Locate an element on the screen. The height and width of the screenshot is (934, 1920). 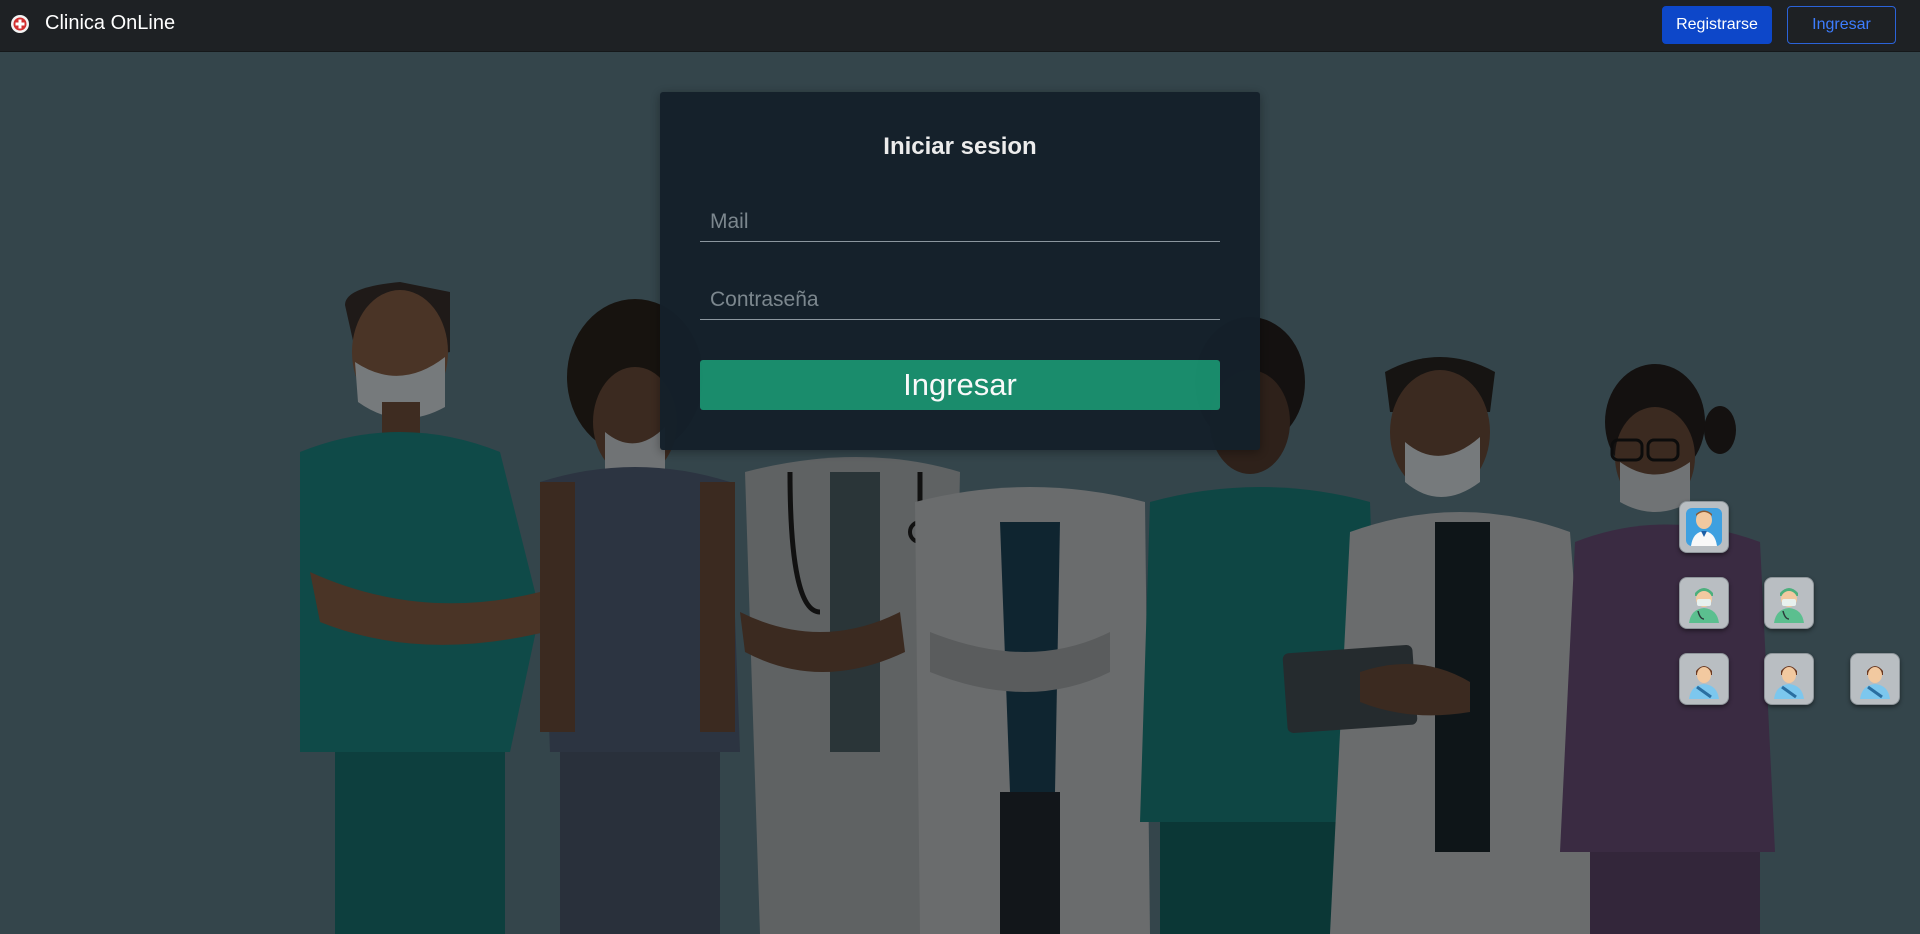
staff-figure is located at coordinates (1032, 710).